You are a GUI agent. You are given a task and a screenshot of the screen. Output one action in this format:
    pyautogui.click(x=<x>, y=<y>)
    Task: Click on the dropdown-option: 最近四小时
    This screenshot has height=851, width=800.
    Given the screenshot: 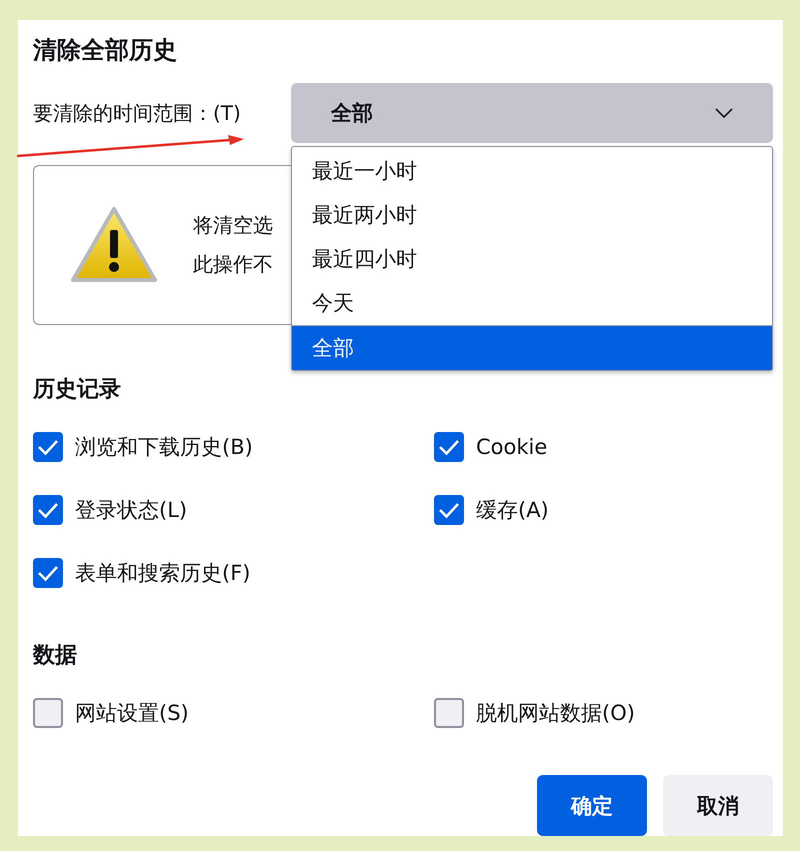 What is the action you would take?
    pyautogui.click(x=532, y=259)
    